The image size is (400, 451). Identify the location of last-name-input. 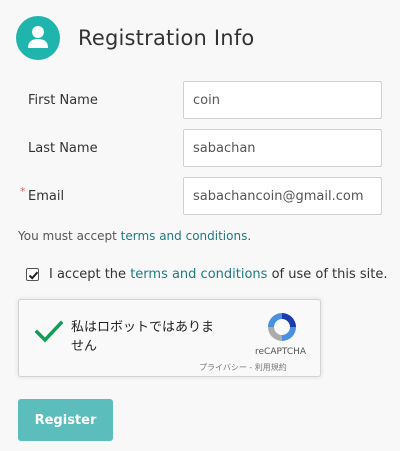
(282, 148).